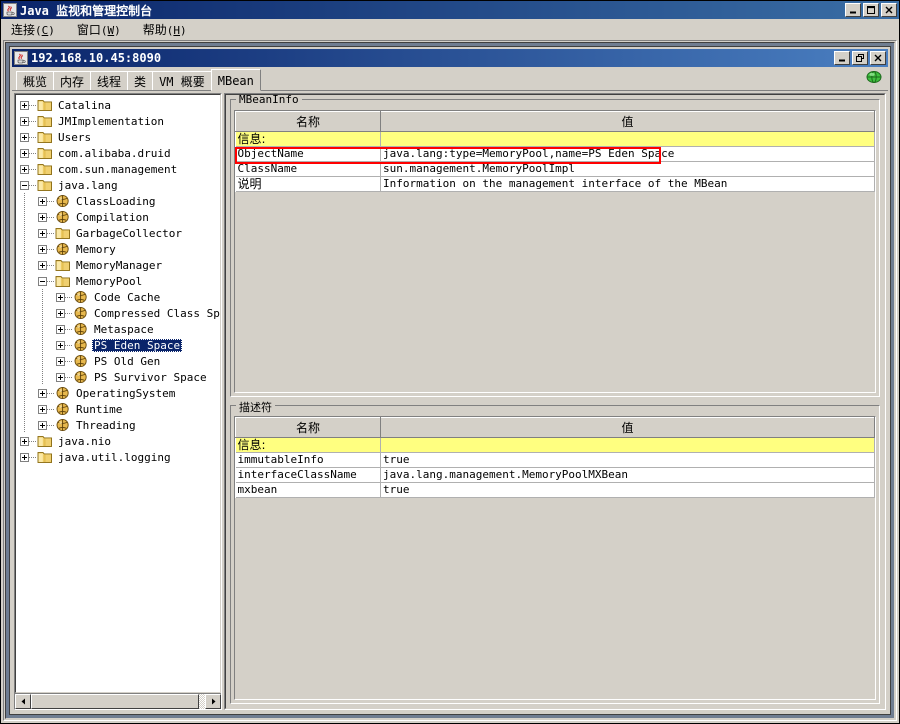 The width and height of the screenshot is (900, 724). I want to click on scroll-left-button, so click(23, 701).